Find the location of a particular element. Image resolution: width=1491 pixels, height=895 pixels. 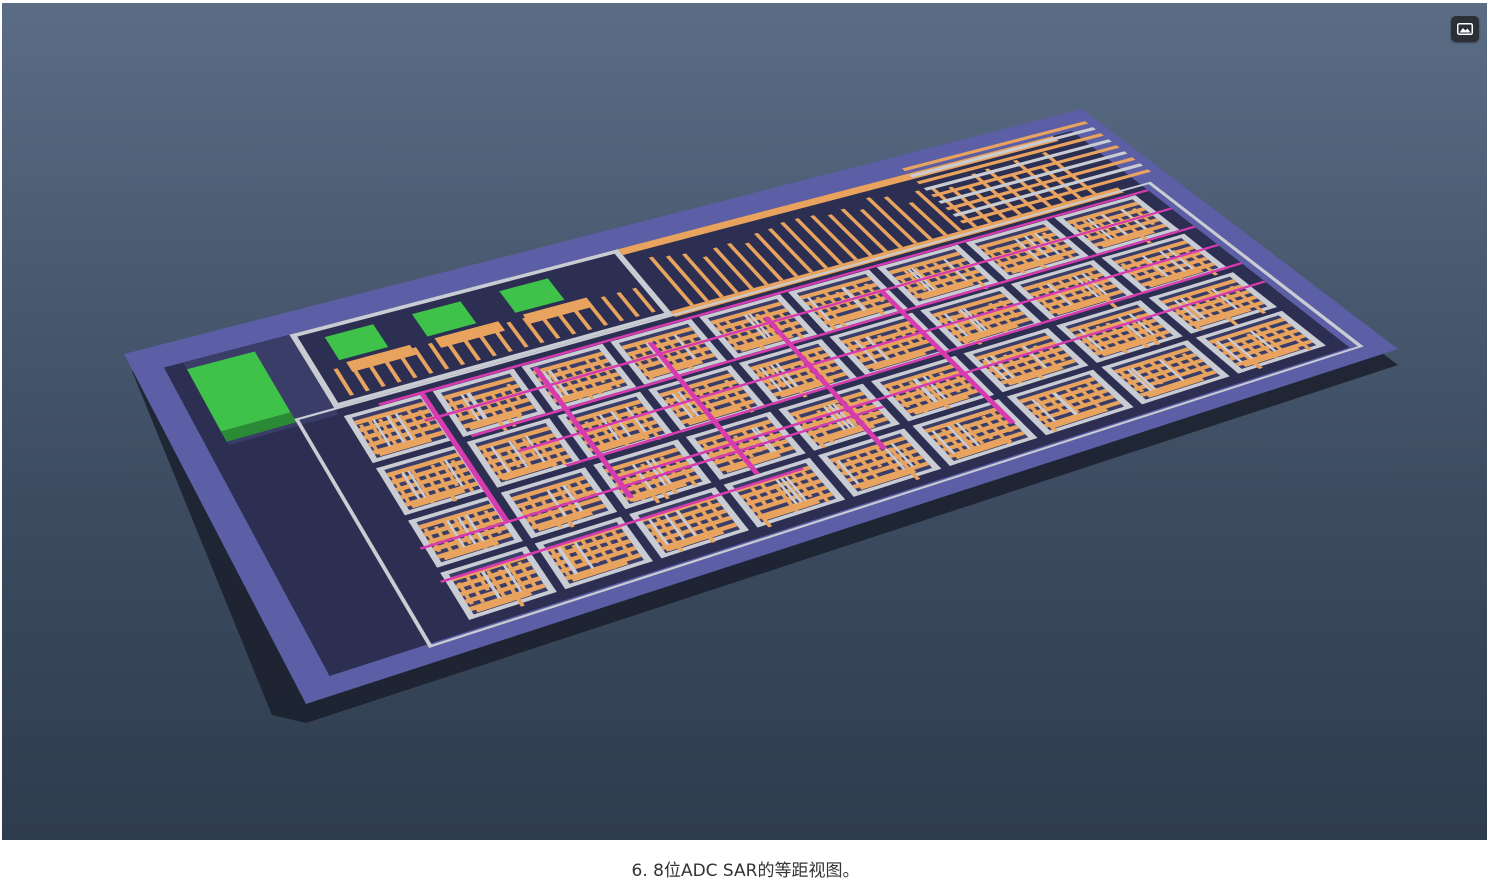

image-view-button is located at coordinates (1465, 29).